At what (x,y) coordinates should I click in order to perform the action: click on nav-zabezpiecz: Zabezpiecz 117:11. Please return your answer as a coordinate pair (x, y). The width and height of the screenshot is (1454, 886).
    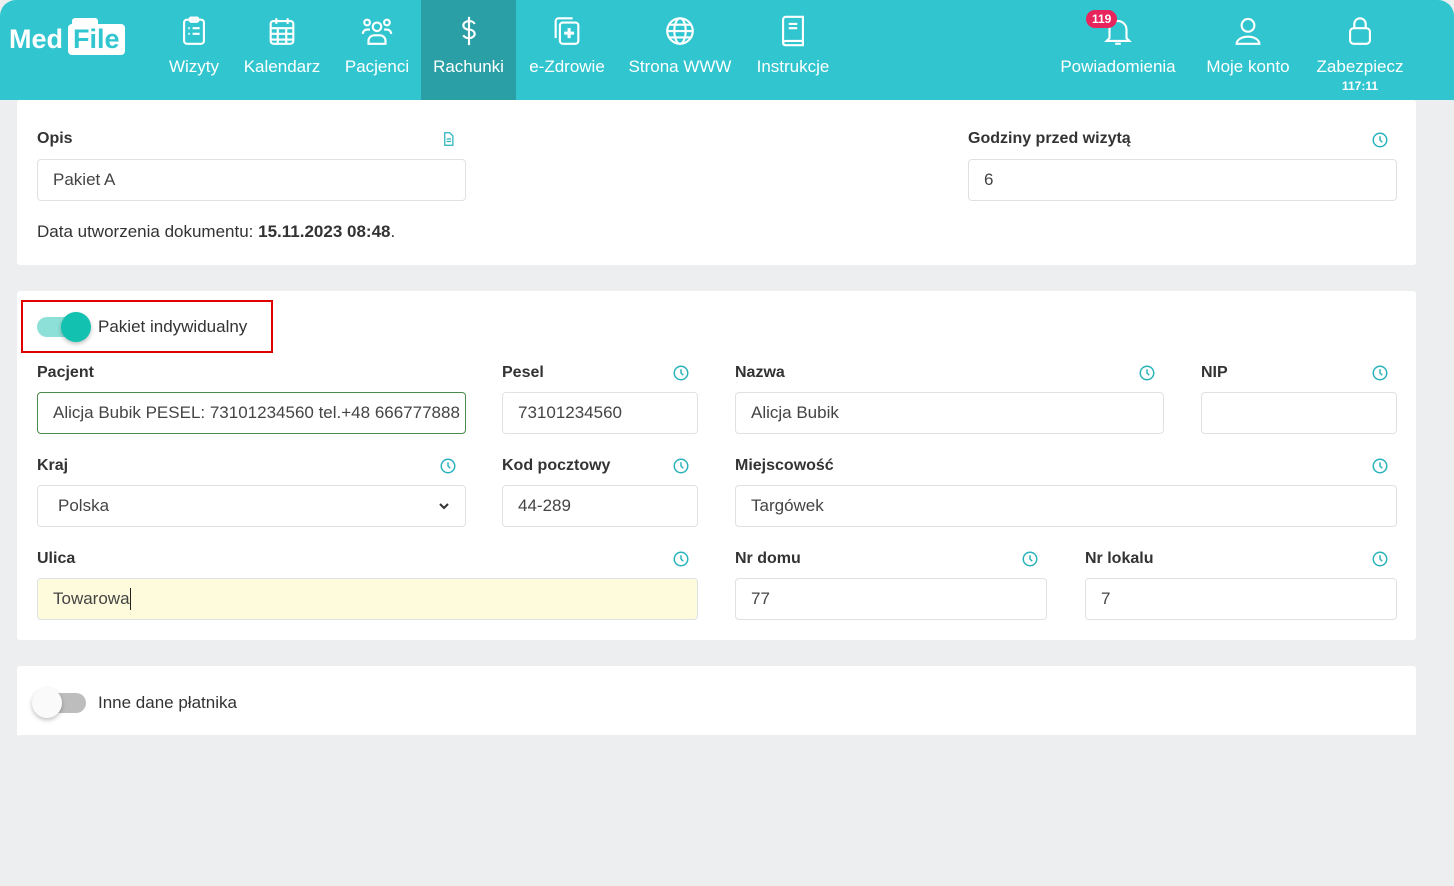
    Looking at the image, I should click on (1360, 50).